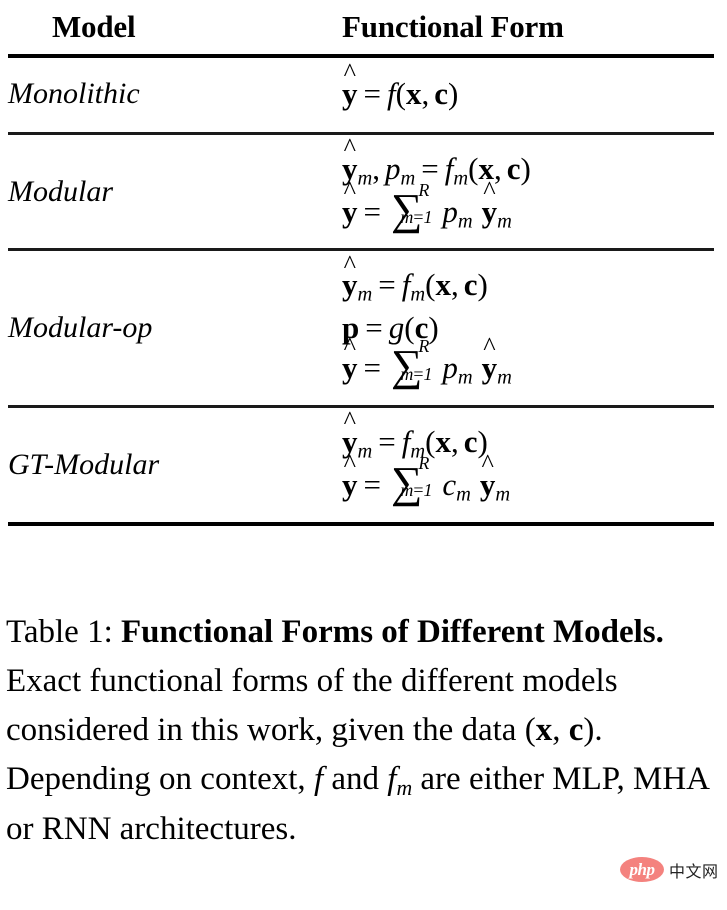 The width and height of the screenshot is (727, 910). What do you see at coordinates (59, 632) in the screenshot?
I see `caption-label: Table 1:` at bounding box center [59, 632].